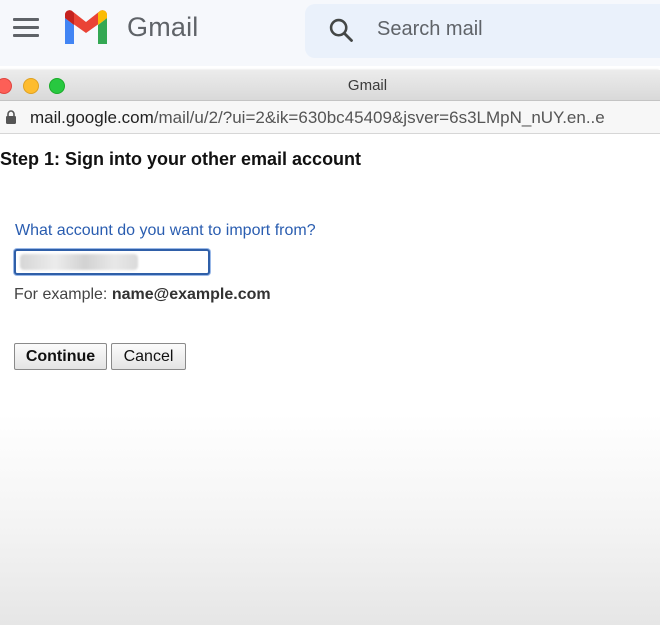 Image resolution: width=660 pixels, height=625 pixels. What do you see at coordinates (163, 27) in the screenshot?
I see `gmail-wordmark: Gmail` at bounding box center [163, 27].